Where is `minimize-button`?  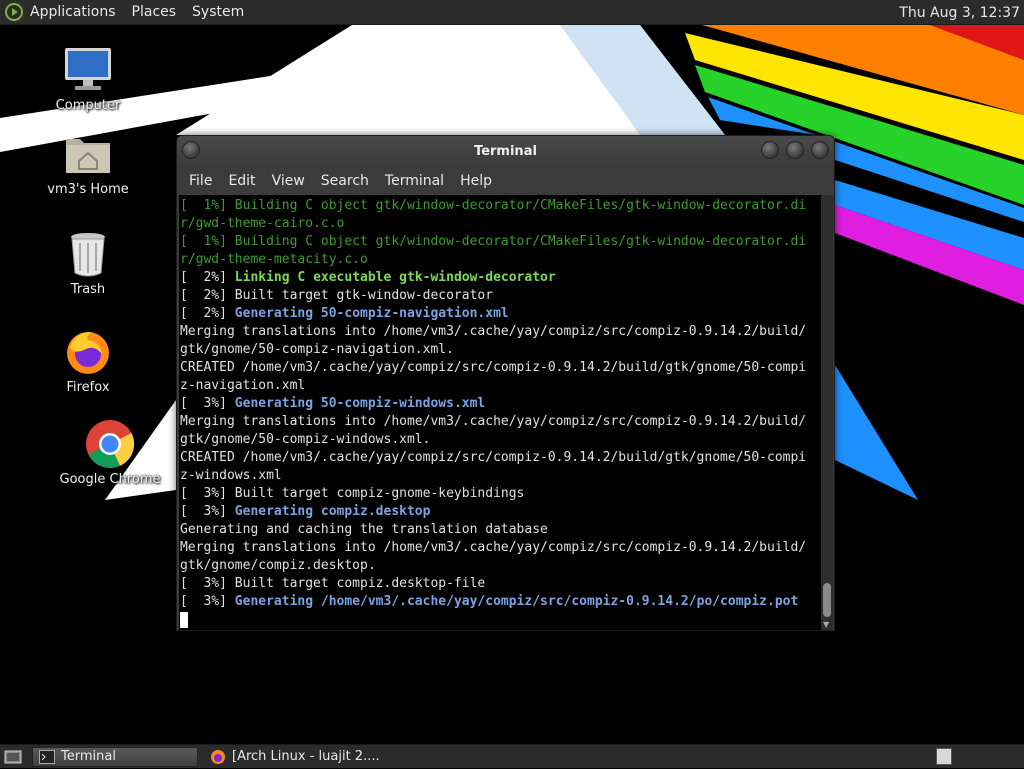 minimize-button is located at coordinates (770, 150).